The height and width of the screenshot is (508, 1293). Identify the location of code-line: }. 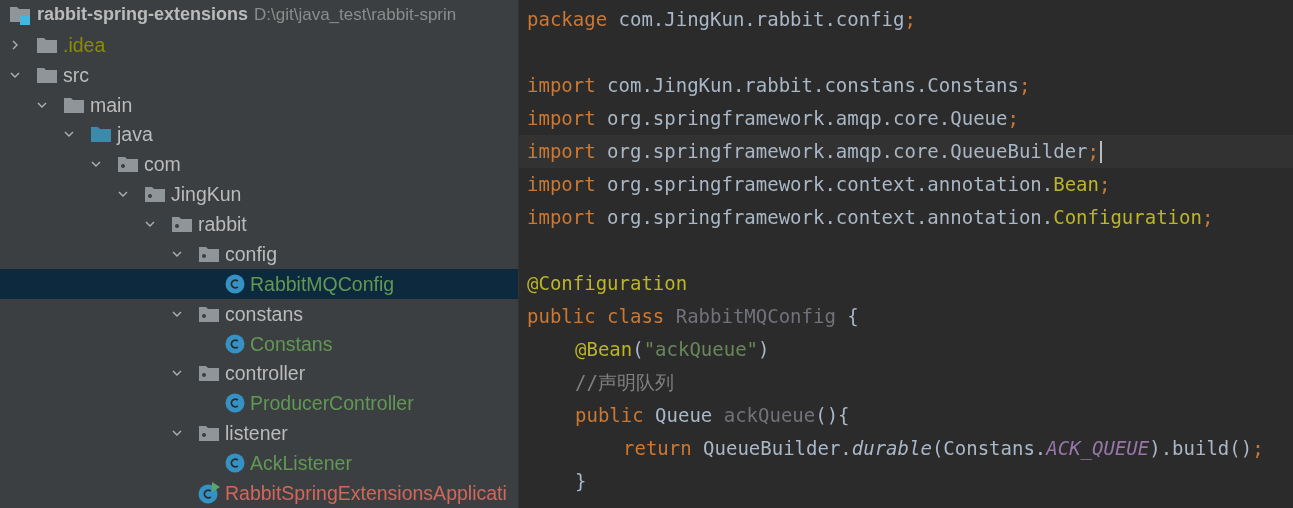
(581, 482).